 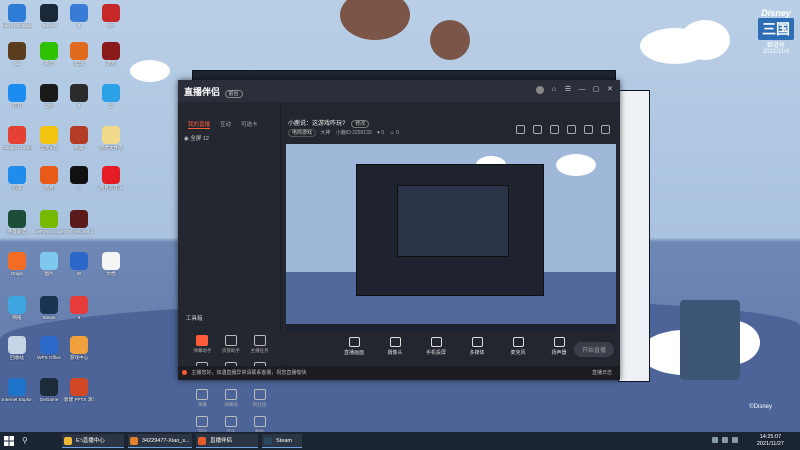 What do you see at coordinates (395, 346) in the screenshot?
I see `source-button: 摄像头` at bounding box center [395, 346].